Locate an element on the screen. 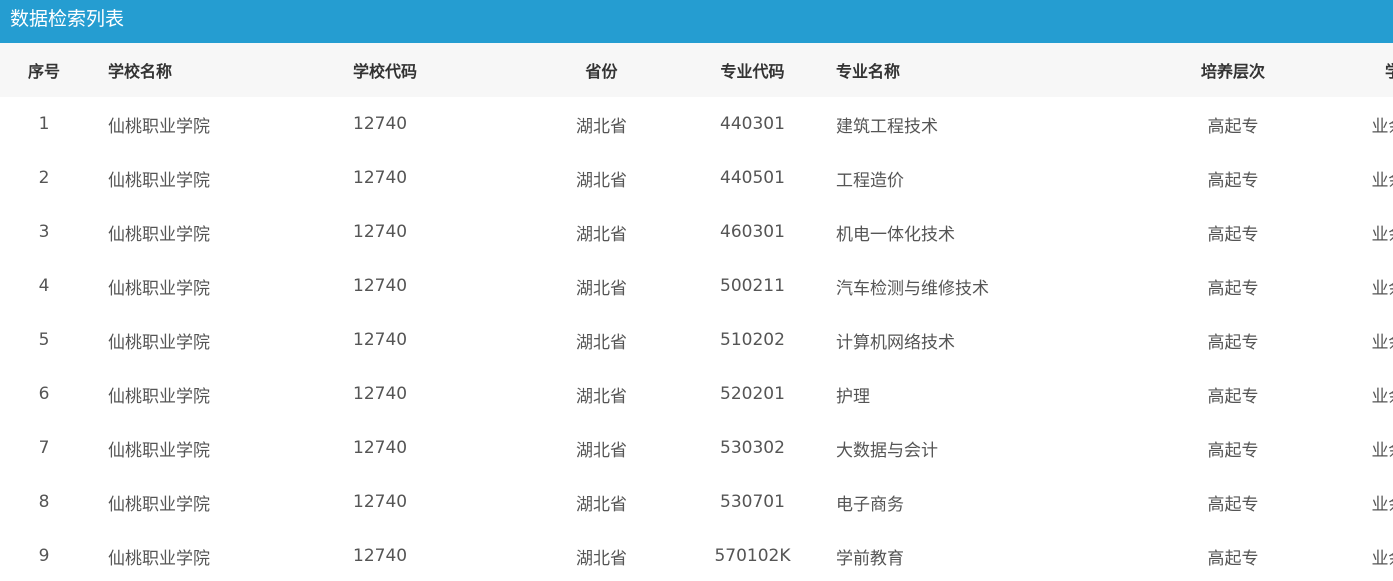  cell-major-code: 440501 is located at coordinates (752, 178).